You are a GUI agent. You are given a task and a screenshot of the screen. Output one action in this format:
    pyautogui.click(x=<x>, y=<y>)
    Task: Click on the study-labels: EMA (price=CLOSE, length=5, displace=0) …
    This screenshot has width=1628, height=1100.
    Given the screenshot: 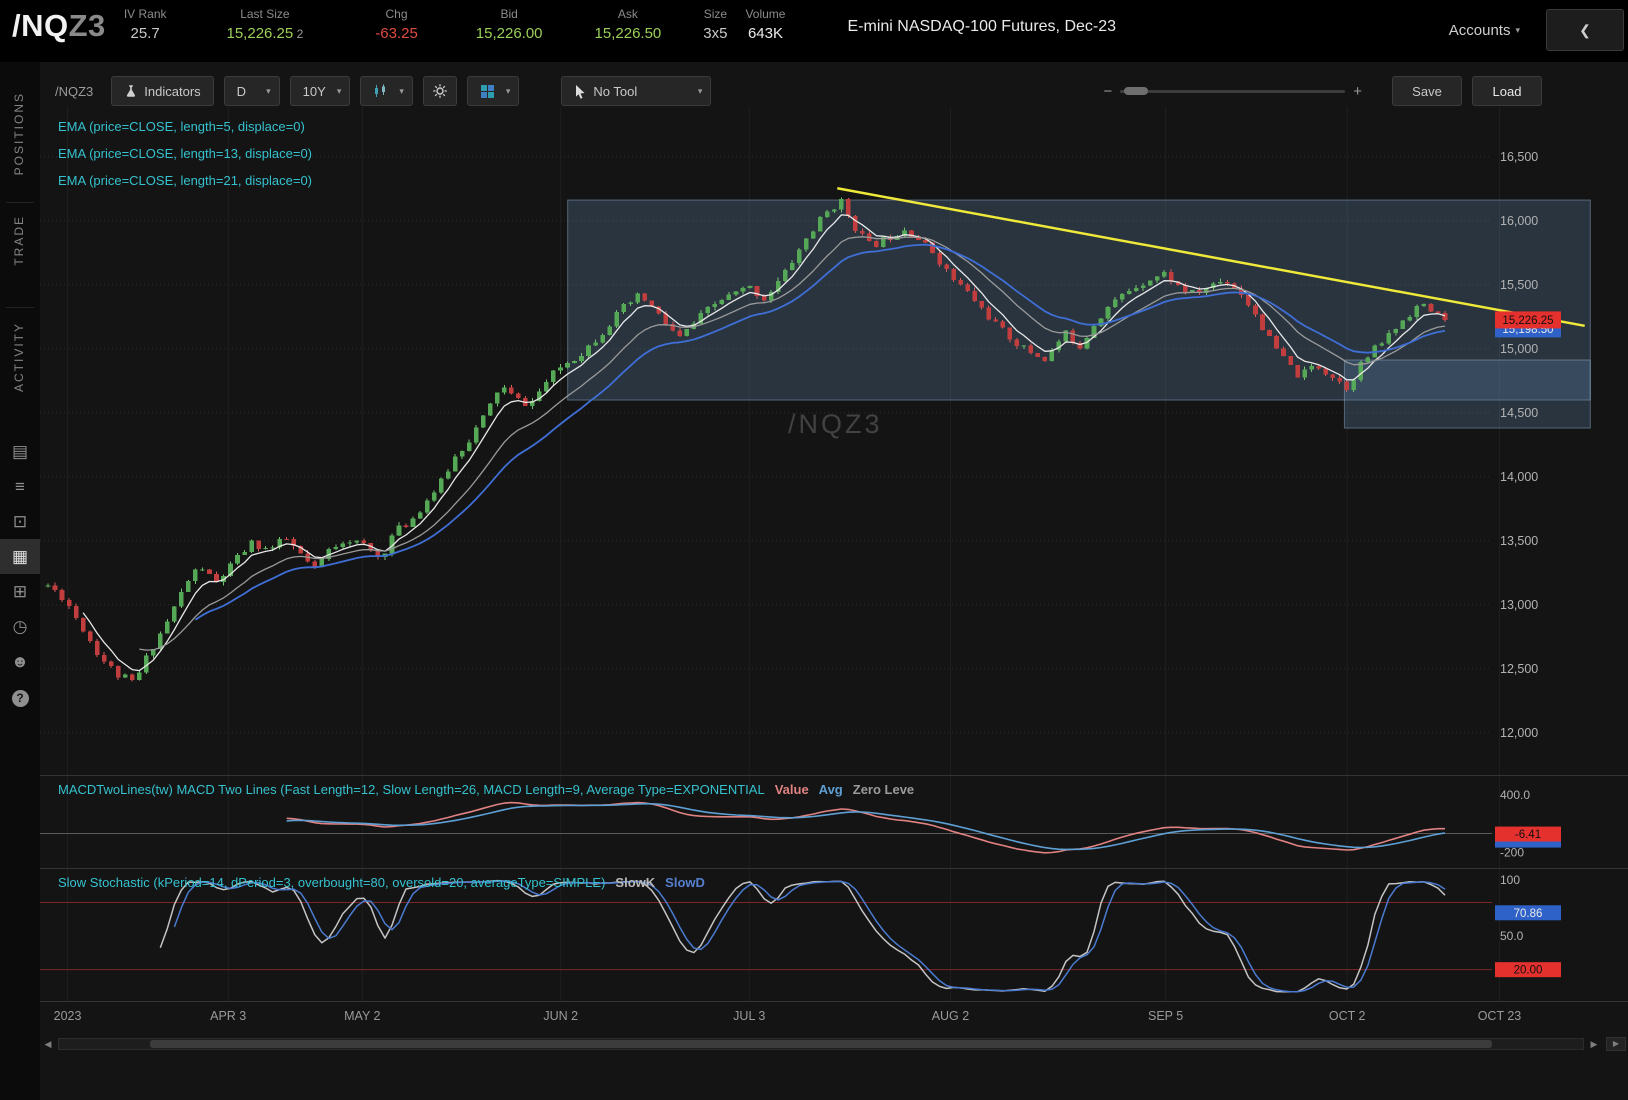 What is the action you would take?
    pyautogui.click(x=185, y=153)
    